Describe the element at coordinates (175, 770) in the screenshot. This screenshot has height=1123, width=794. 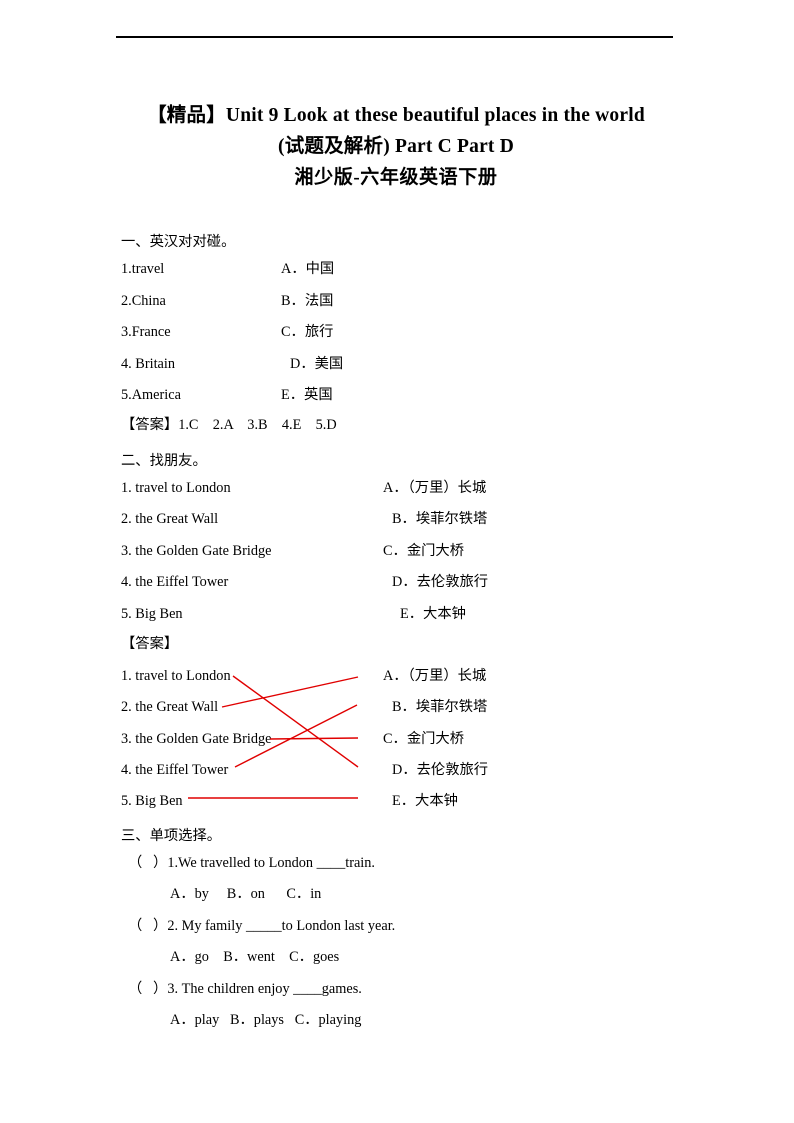
I see `exercise-two-answer-left-item: 4. the Eiffel Tower` at that location.